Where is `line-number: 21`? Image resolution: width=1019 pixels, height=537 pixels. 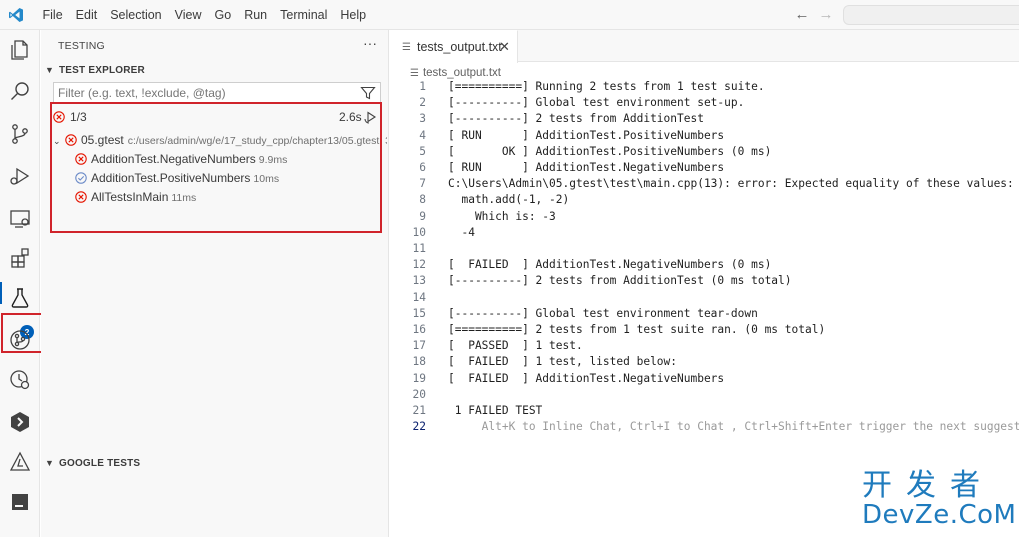 line-number: 21 is located at coordinates (419, 410).